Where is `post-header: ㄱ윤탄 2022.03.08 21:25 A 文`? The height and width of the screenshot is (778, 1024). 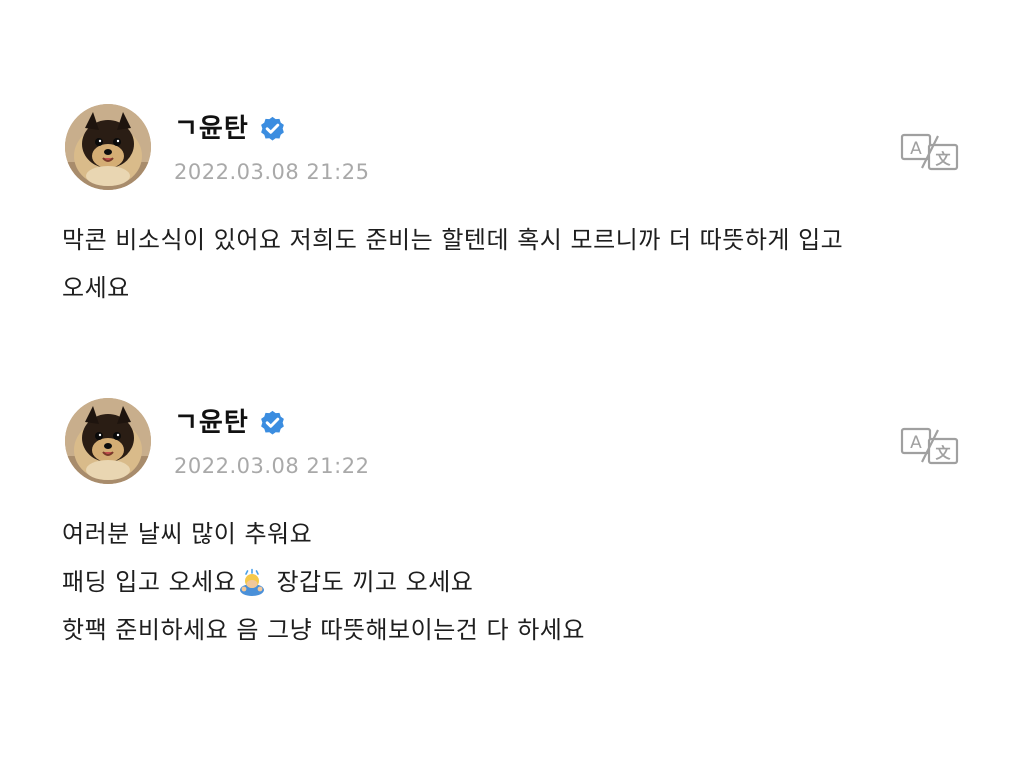
post-header: ㄱ윤탄 2022.03.08 21:25 A 文 is located at coordinates (512, 148).